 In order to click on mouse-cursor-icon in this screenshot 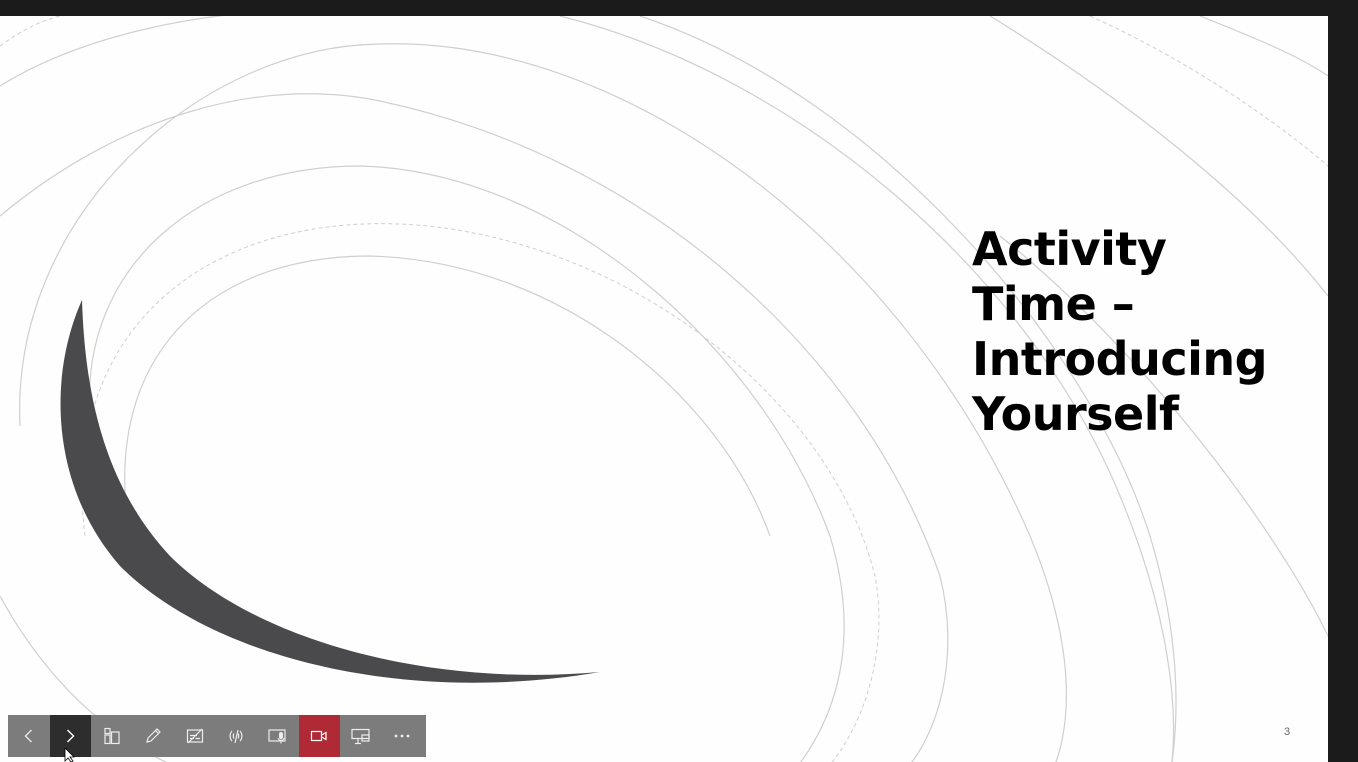, I will do `click(69, 755)`.